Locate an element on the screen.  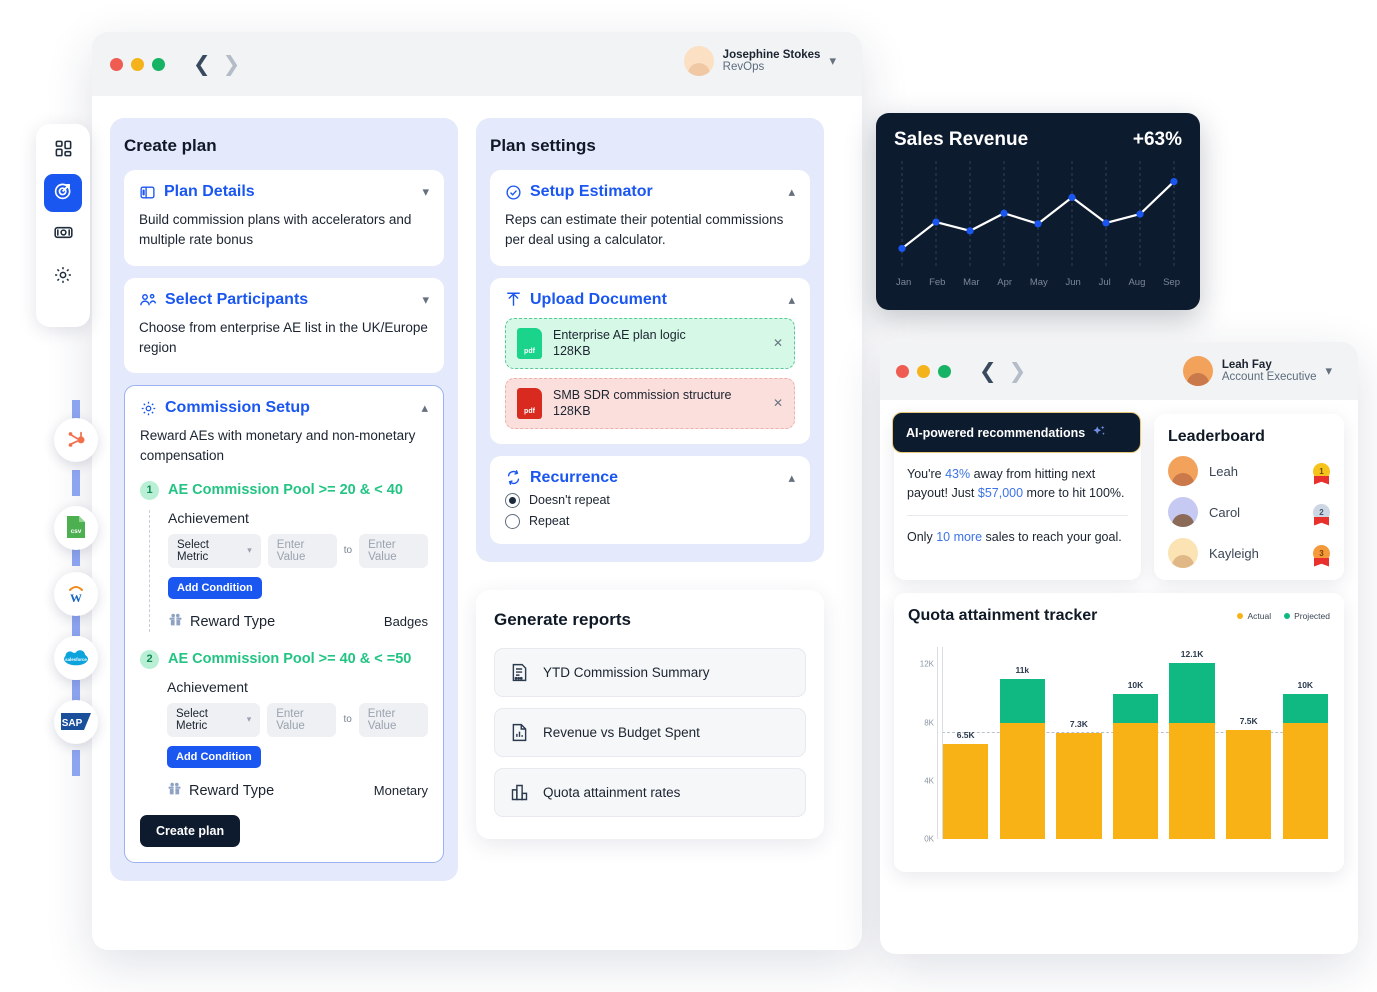
leaderboard-card: Leaderboard Leah 1 Carol 2 Kayleigh 3 is located at coordinates (1249, 497).